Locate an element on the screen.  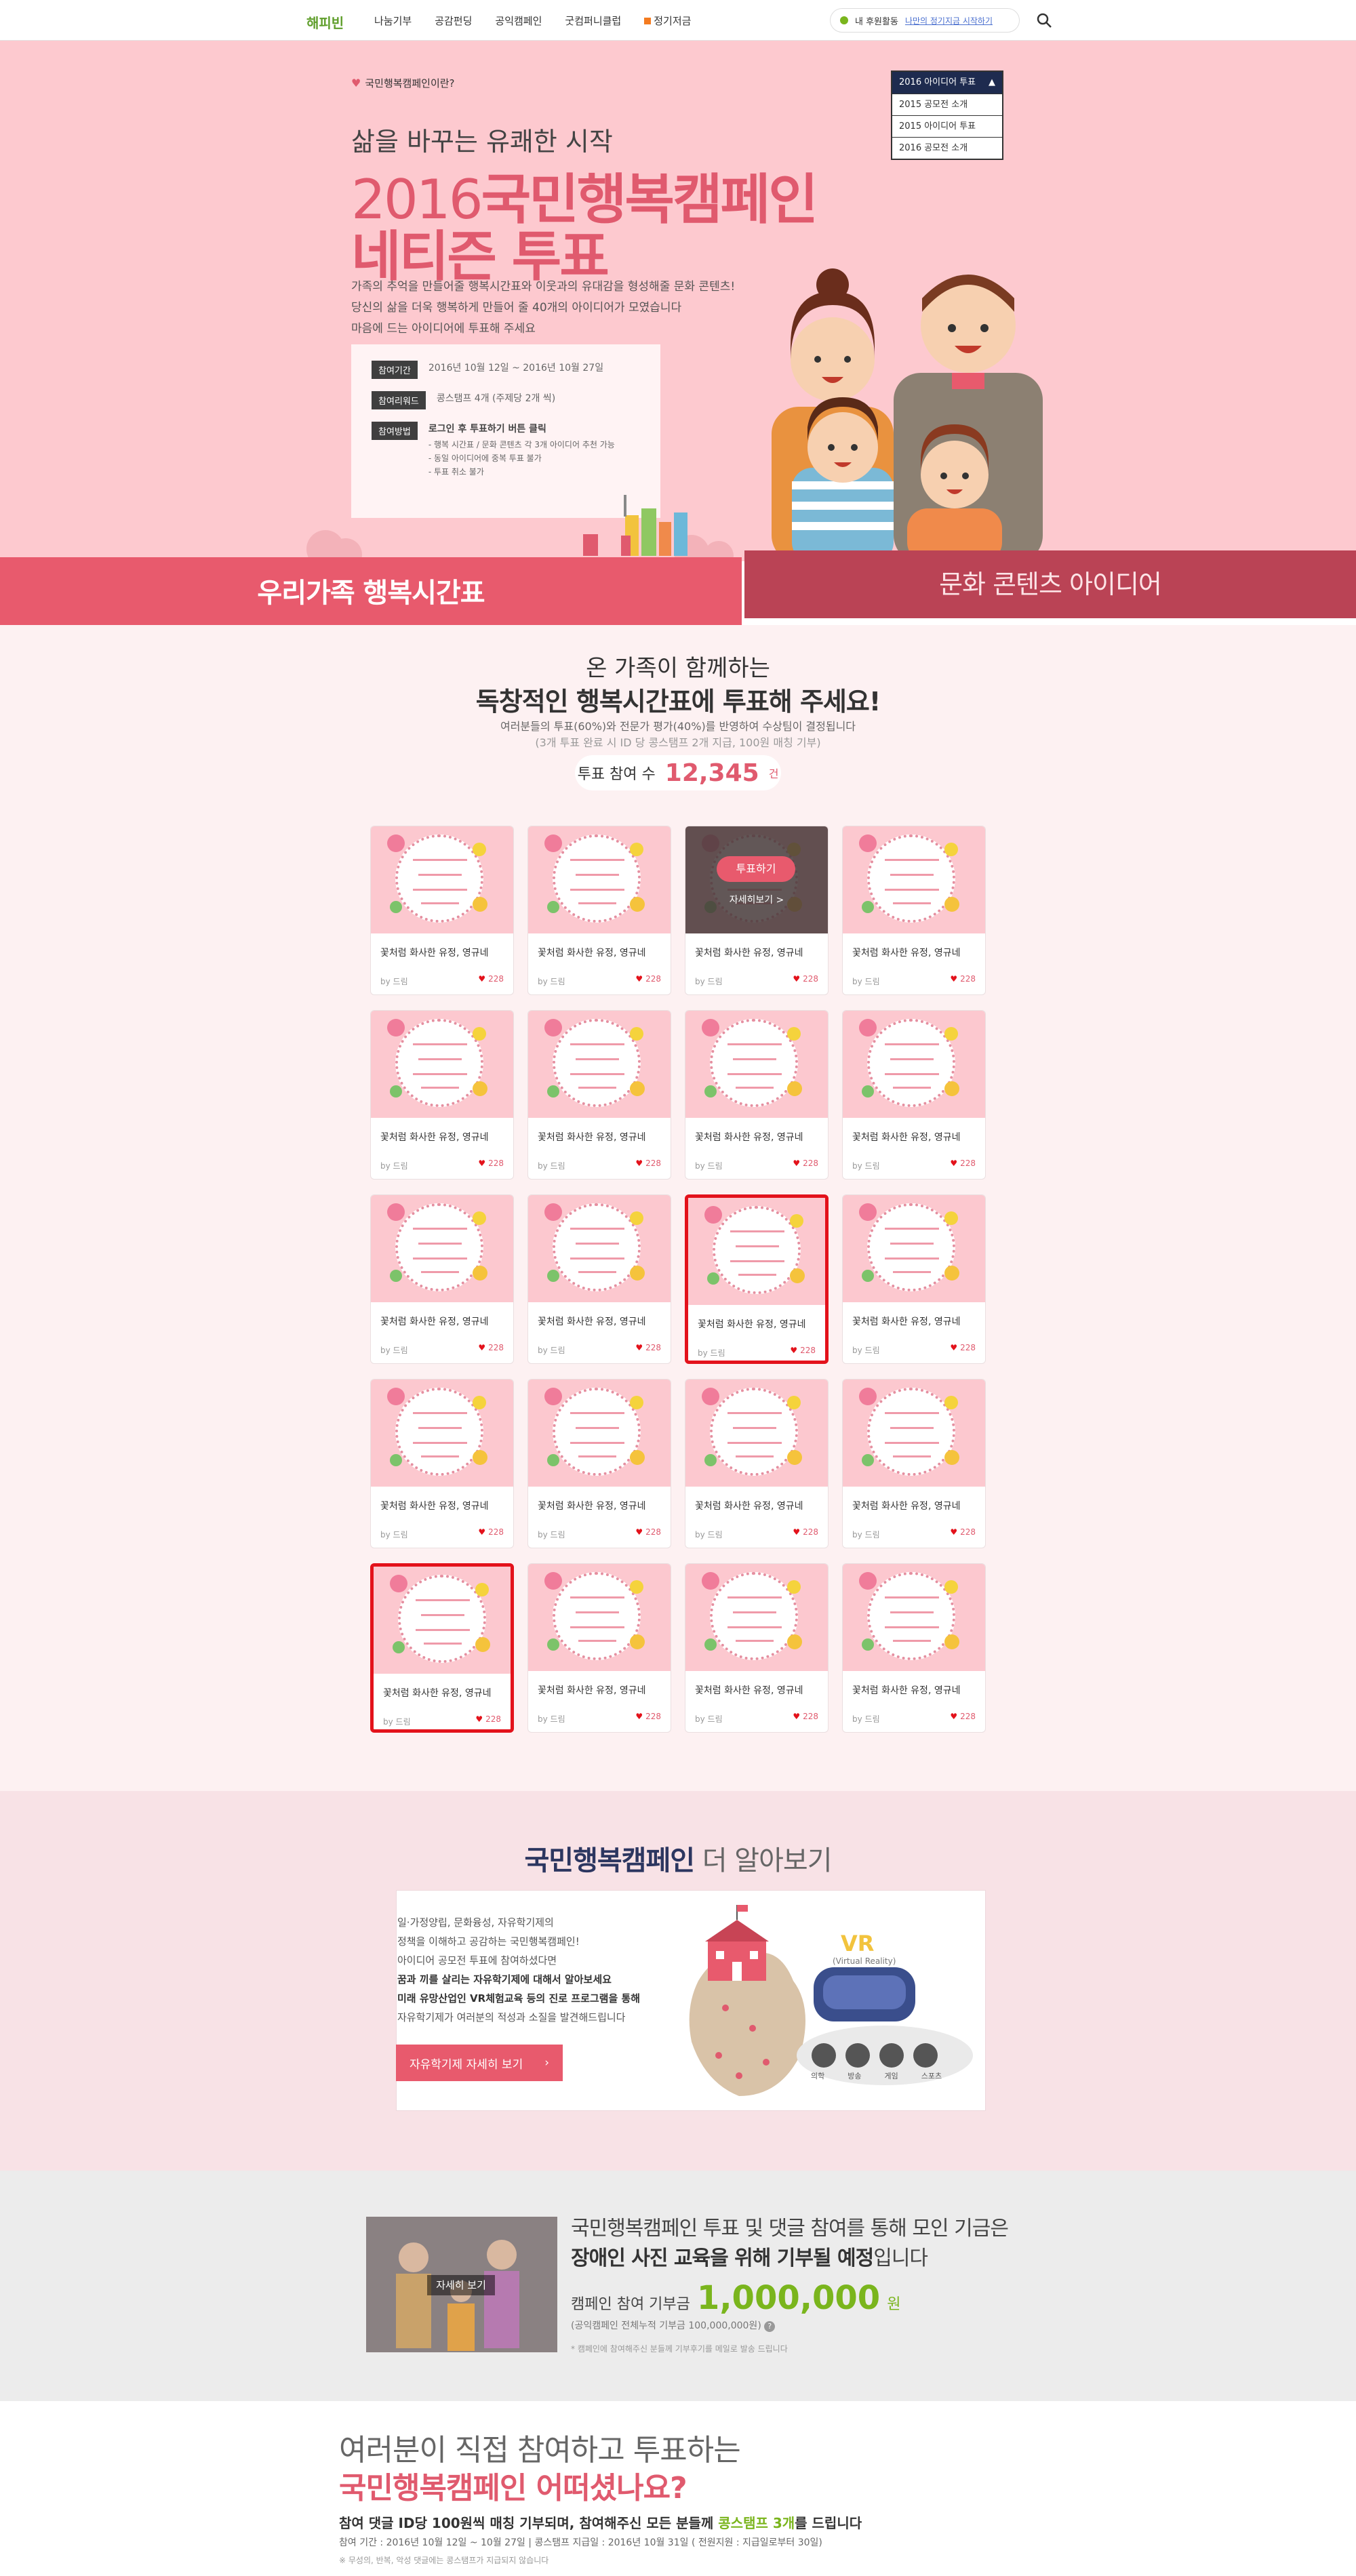
menu-item-campaign: 공익캠페인 is located at coordinates (518, 21).